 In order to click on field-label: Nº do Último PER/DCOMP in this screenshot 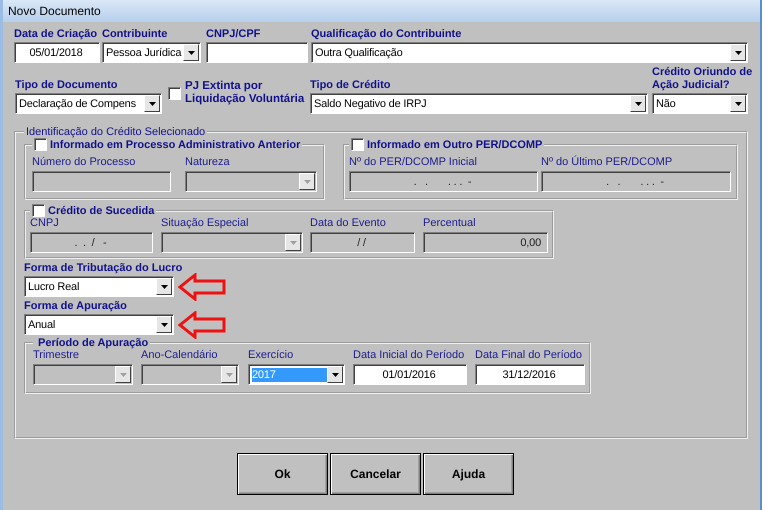, I will do `click(606, 162)`.